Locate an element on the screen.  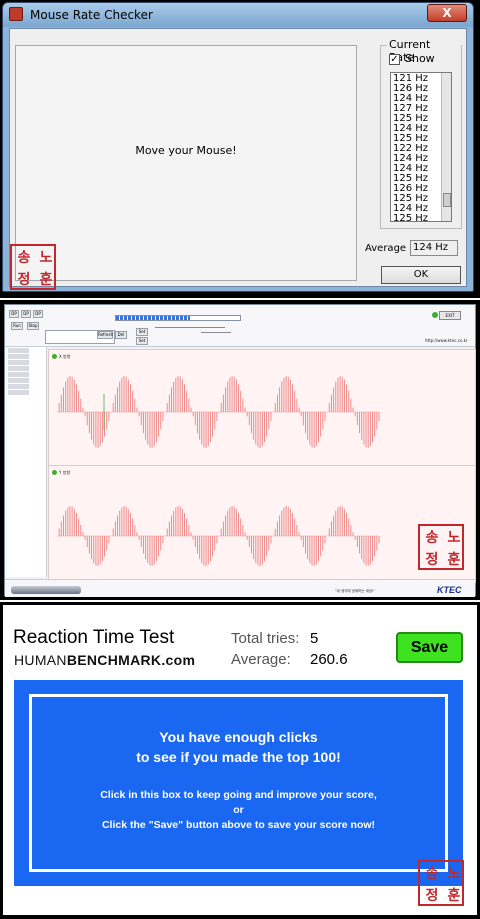
progress-bar is located at coordinates (178, 318).